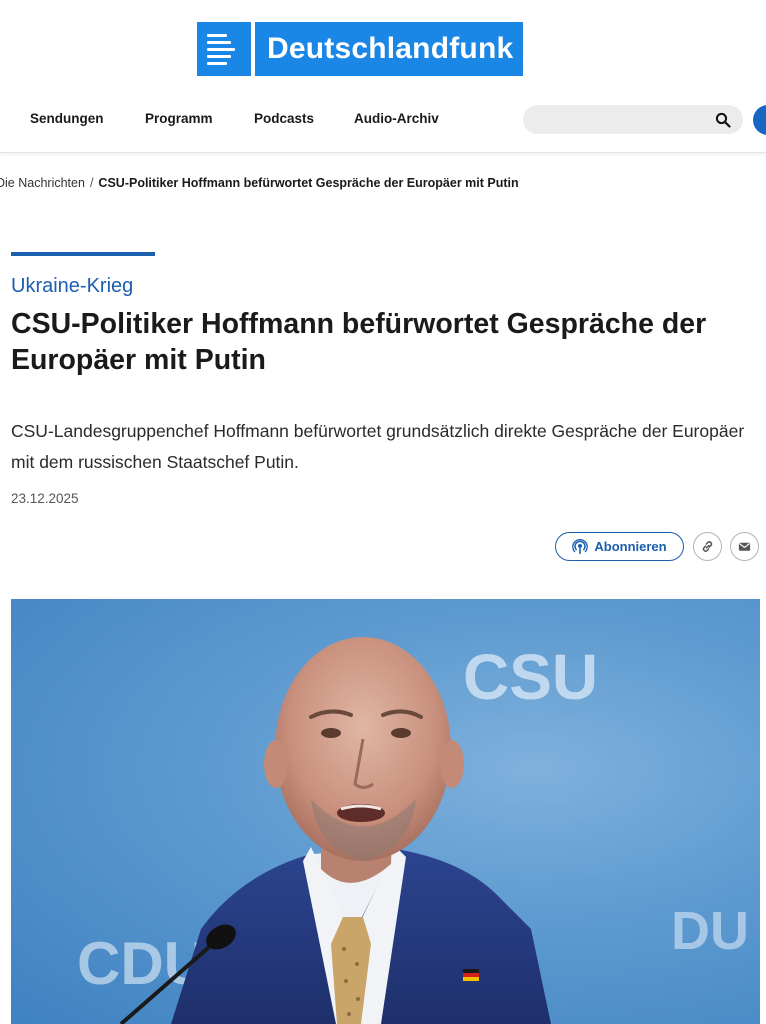  Describe the element at coordinates (45, 498) in the screenshot. I see `article-date: 23.12.2025` at that location.